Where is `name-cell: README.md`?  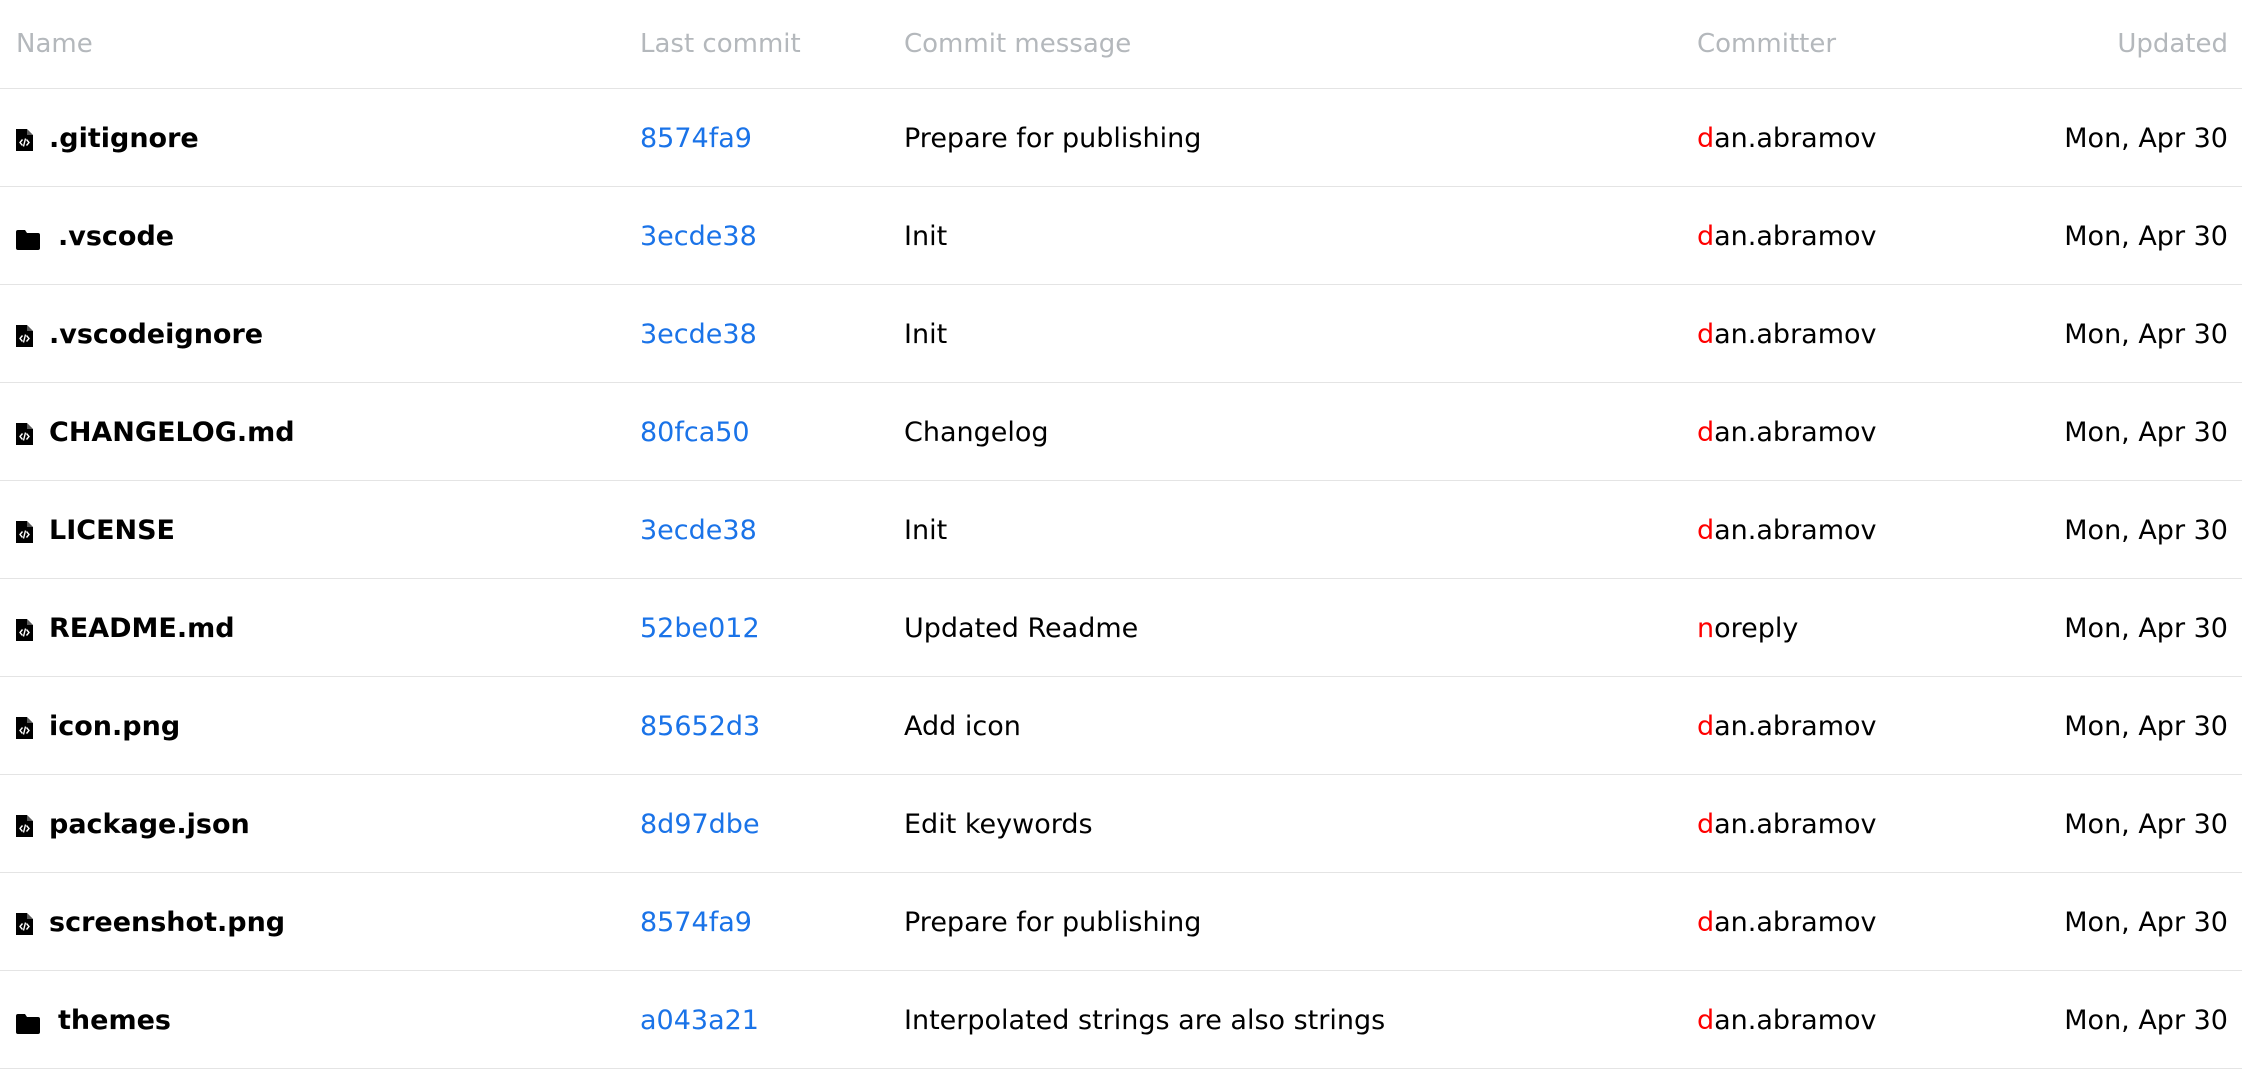
name-cell: README.md is located at coordinates (125, 628).